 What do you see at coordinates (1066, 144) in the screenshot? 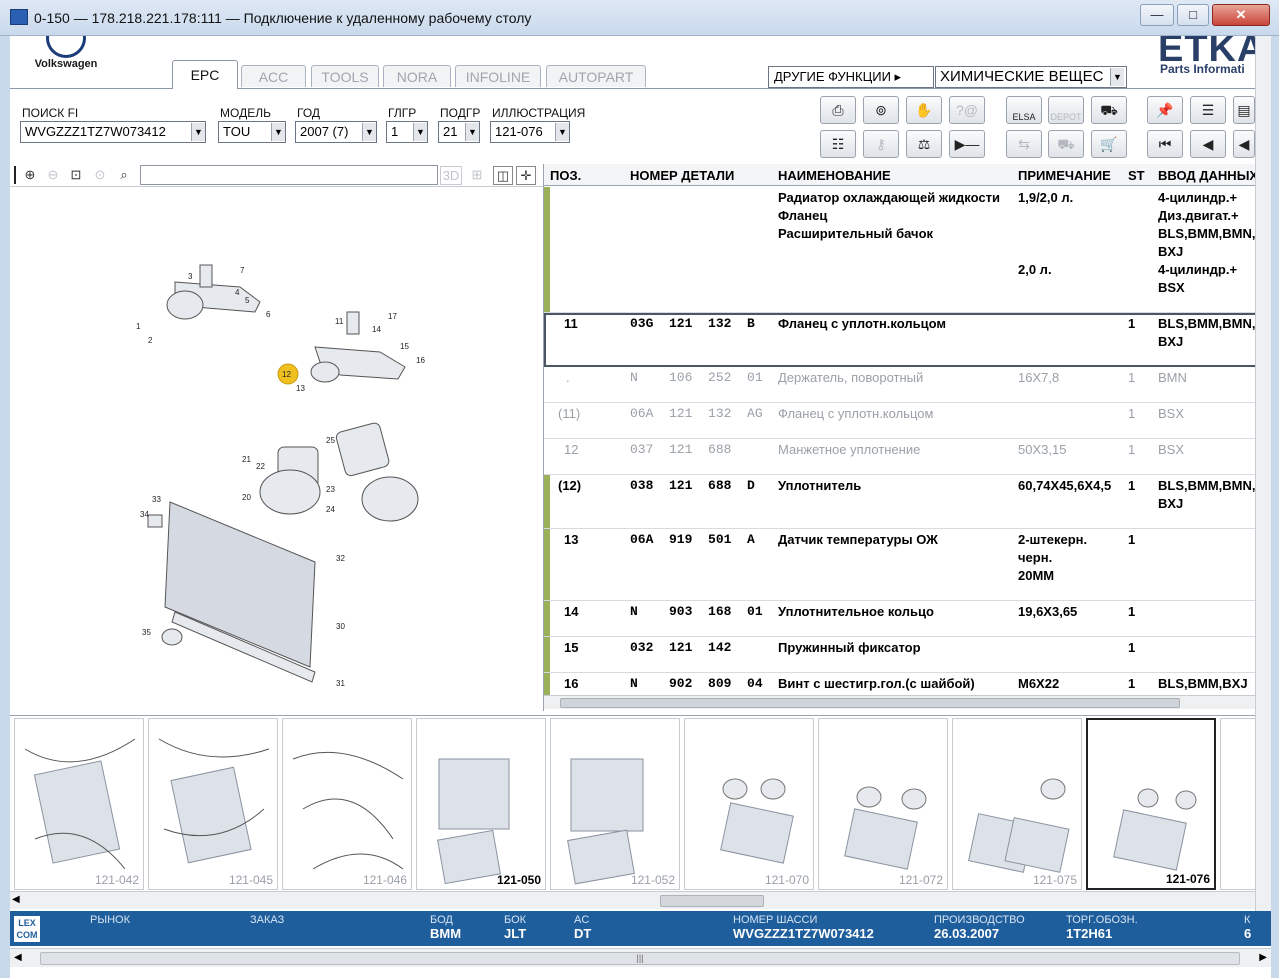
I see `dealer-icon: ⛟` at bounding box center [1066, 144].